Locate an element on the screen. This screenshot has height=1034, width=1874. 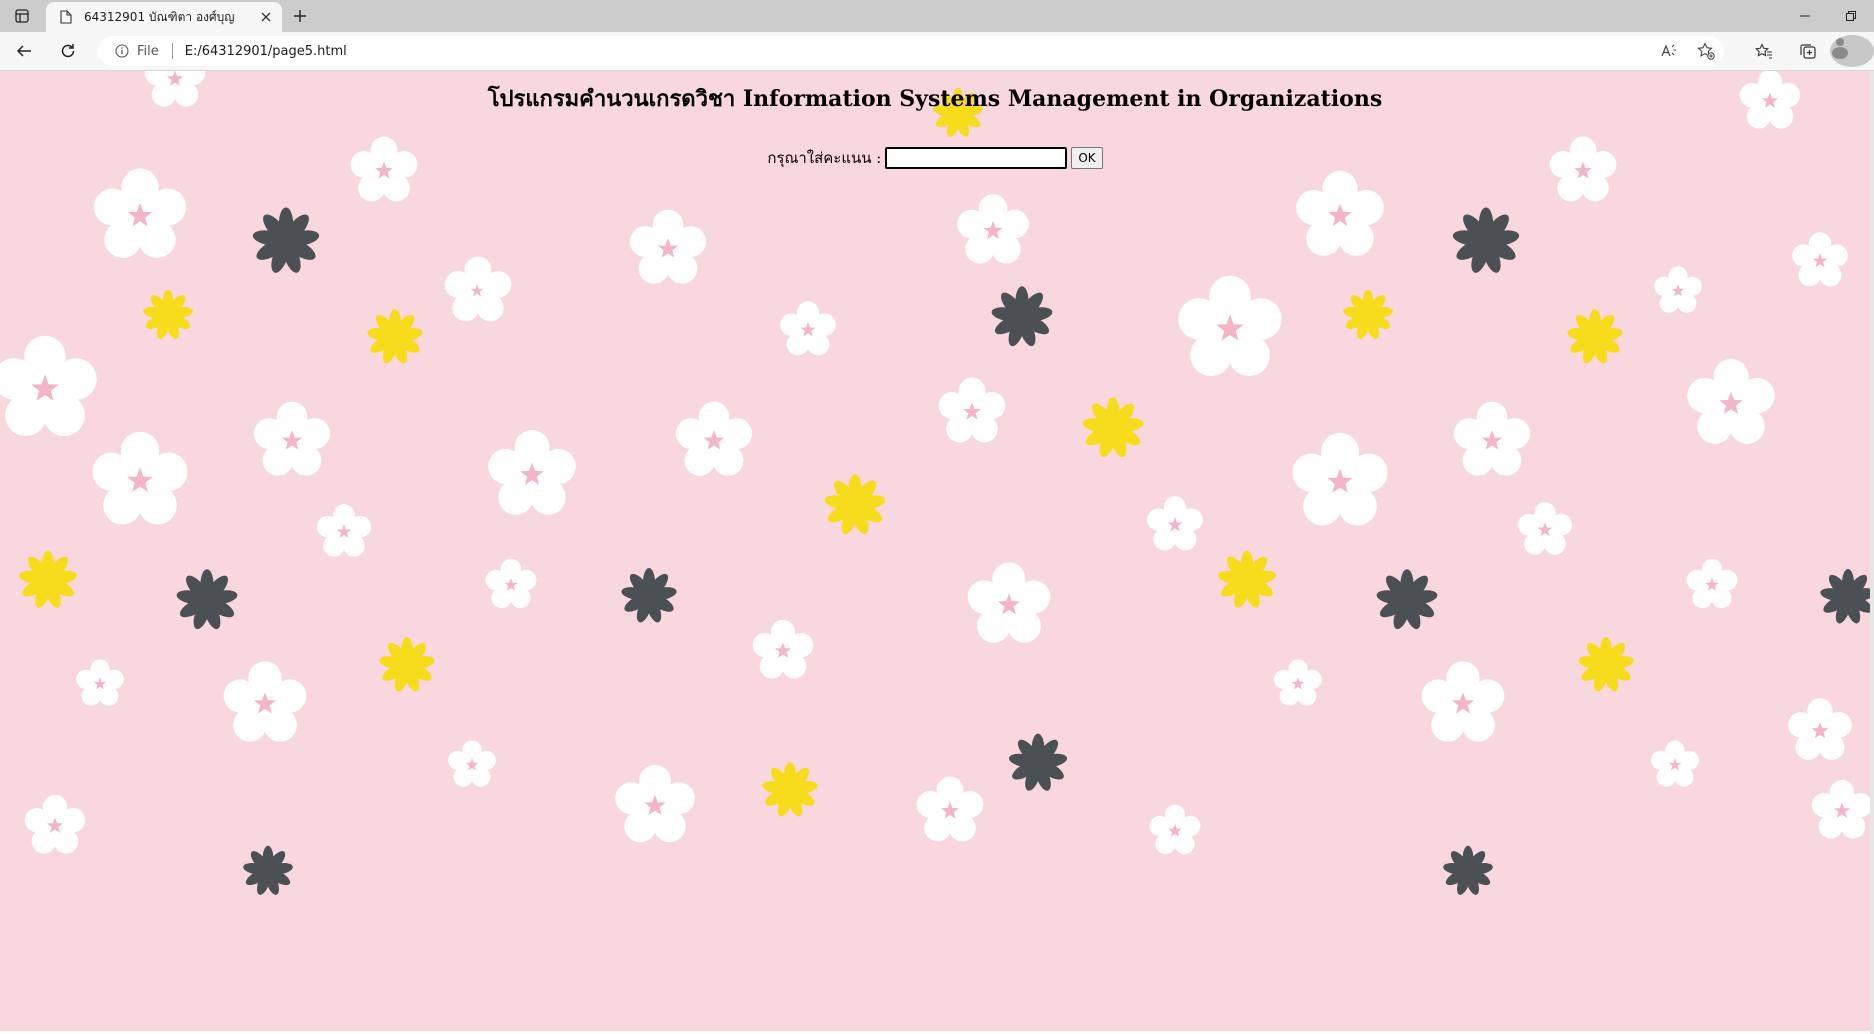
refresh-icon is located at coordinates (68, 51).